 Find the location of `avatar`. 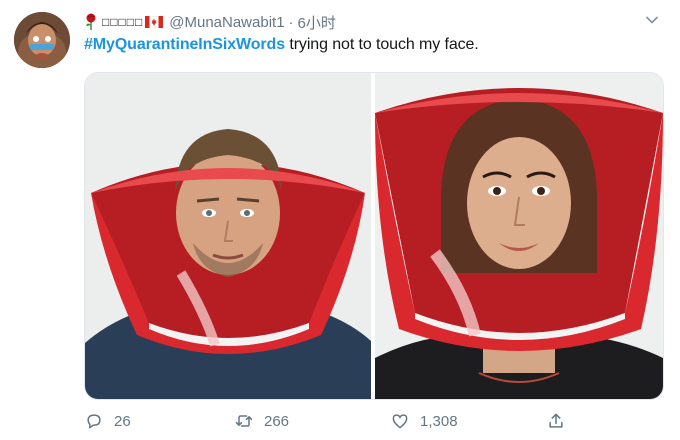

avatar is located at coordinates (42, 40).